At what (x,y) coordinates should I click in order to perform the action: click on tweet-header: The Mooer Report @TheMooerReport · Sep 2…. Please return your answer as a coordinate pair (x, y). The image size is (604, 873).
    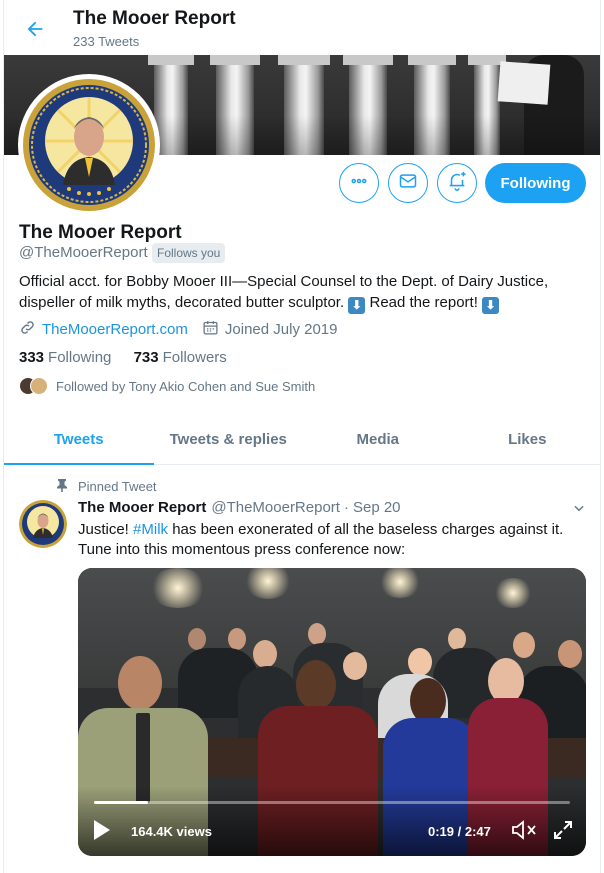
    Looking at the image, I should click on (239, 507).